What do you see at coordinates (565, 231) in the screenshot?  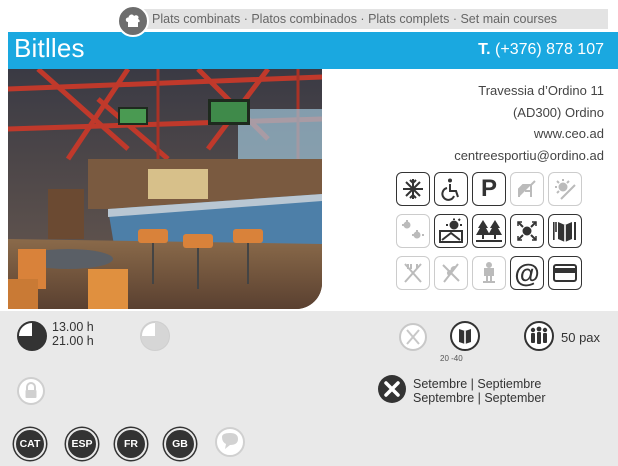 I see `menu-book-icon` at bounding box center [565, 231].